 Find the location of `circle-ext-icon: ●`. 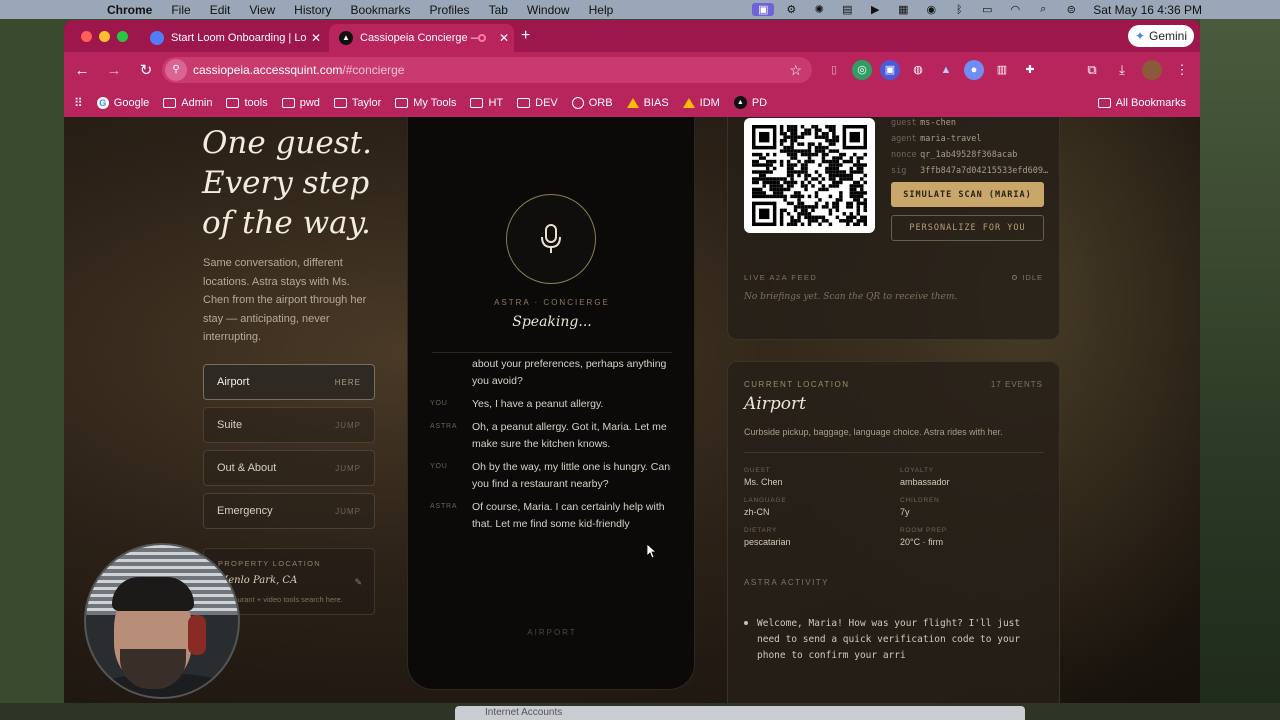

circle-ext-icon: ● is located at coordinates (974, 70).